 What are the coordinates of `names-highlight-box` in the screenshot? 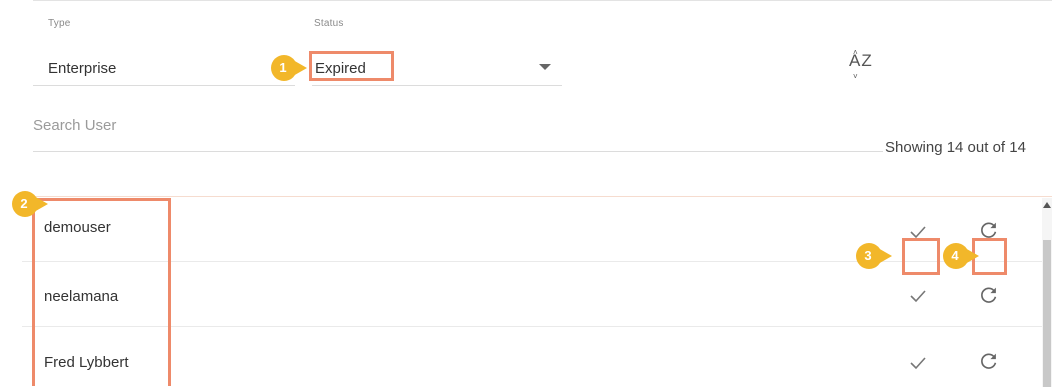 It's located at (101, 292).